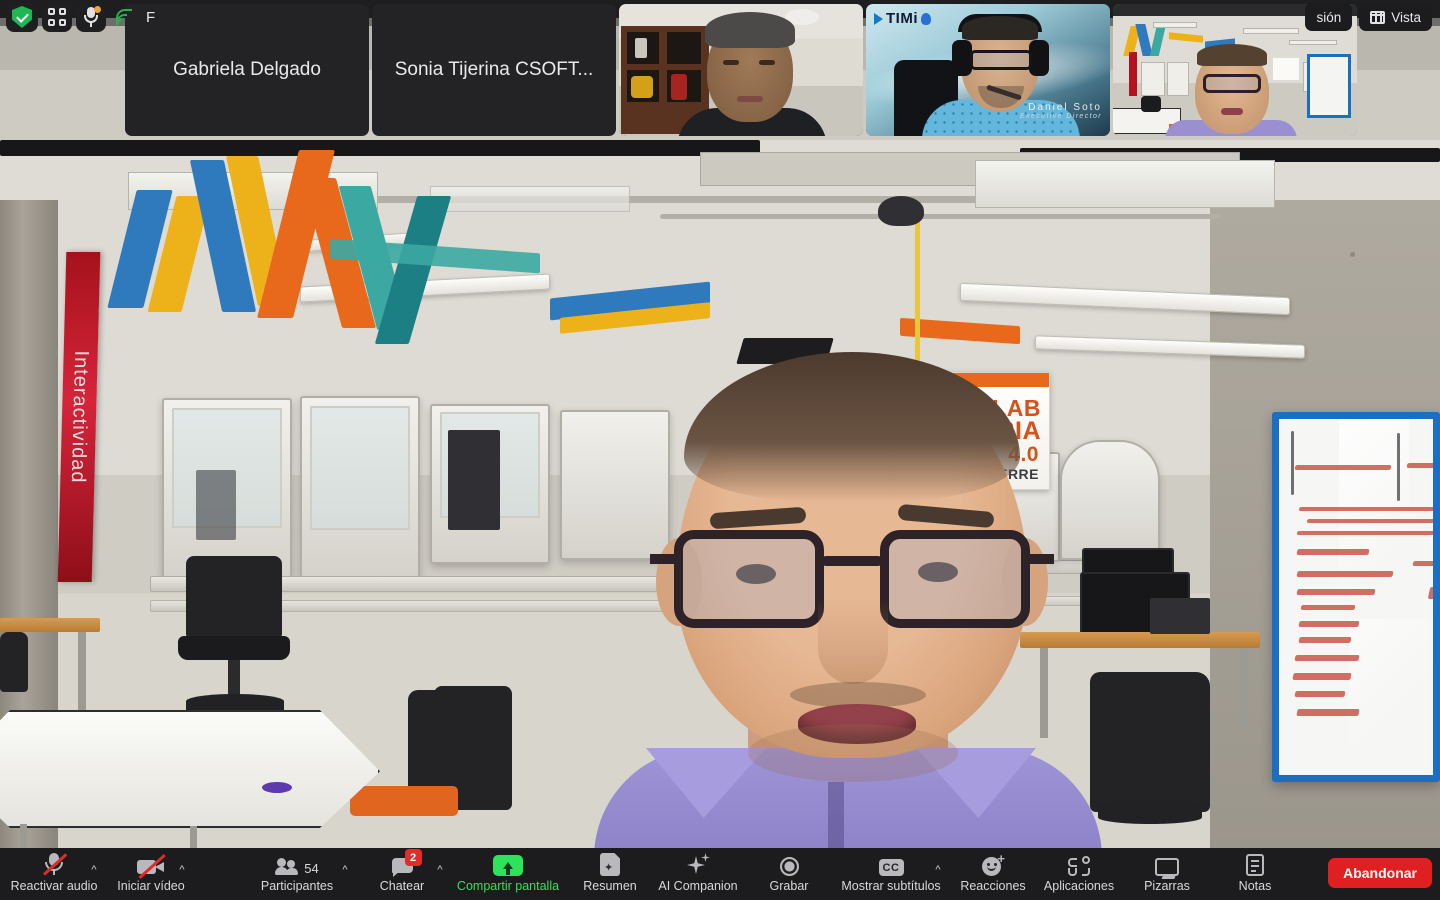 The image size is (1440, 900). I want to click on video-options-caret-icon: ^, so click(182, 870).